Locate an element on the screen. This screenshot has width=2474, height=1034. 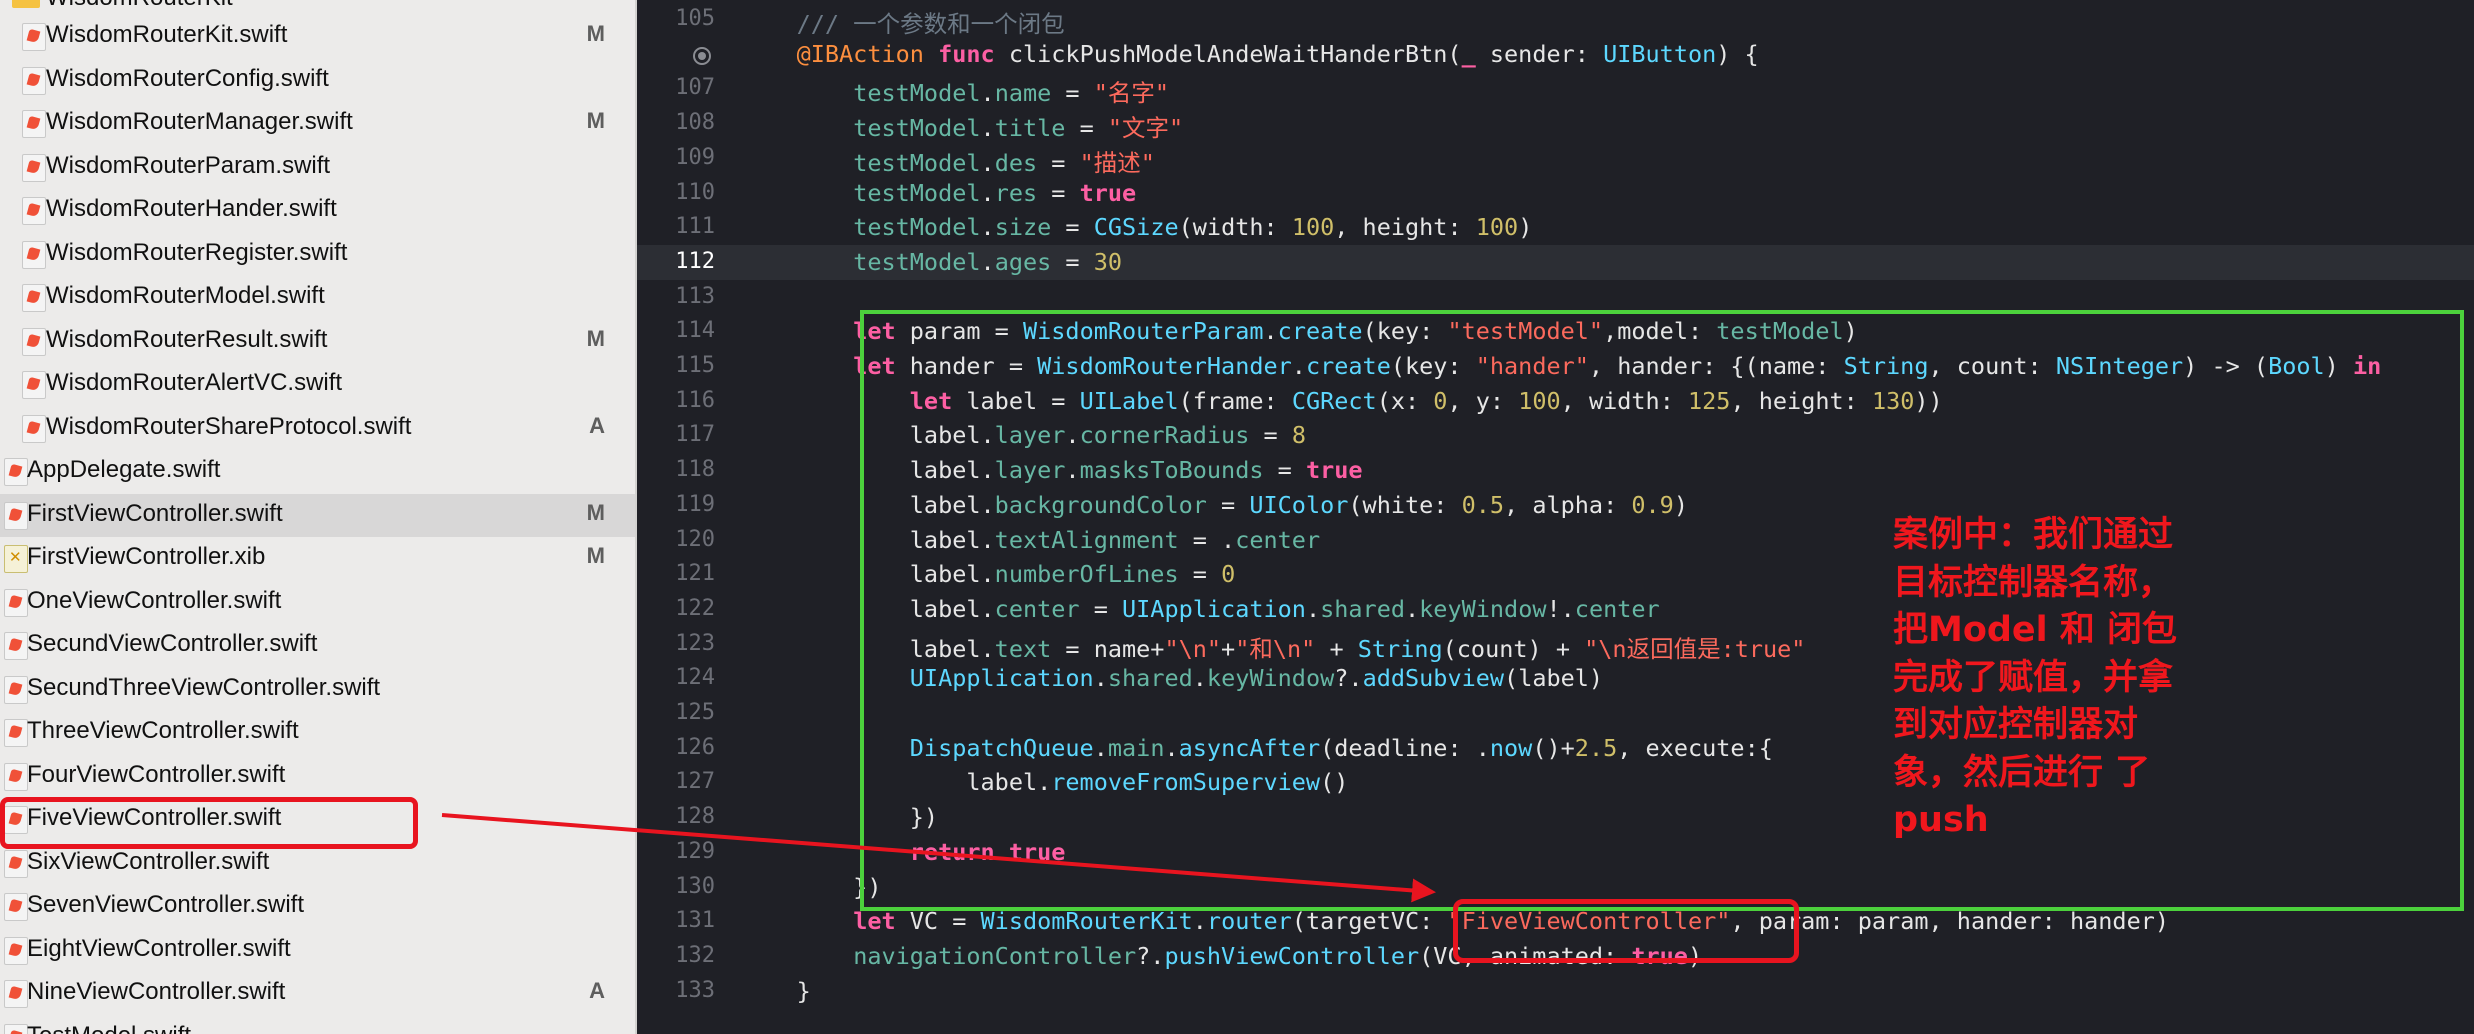
line-number: 117 is located at coordinates (695, 435).